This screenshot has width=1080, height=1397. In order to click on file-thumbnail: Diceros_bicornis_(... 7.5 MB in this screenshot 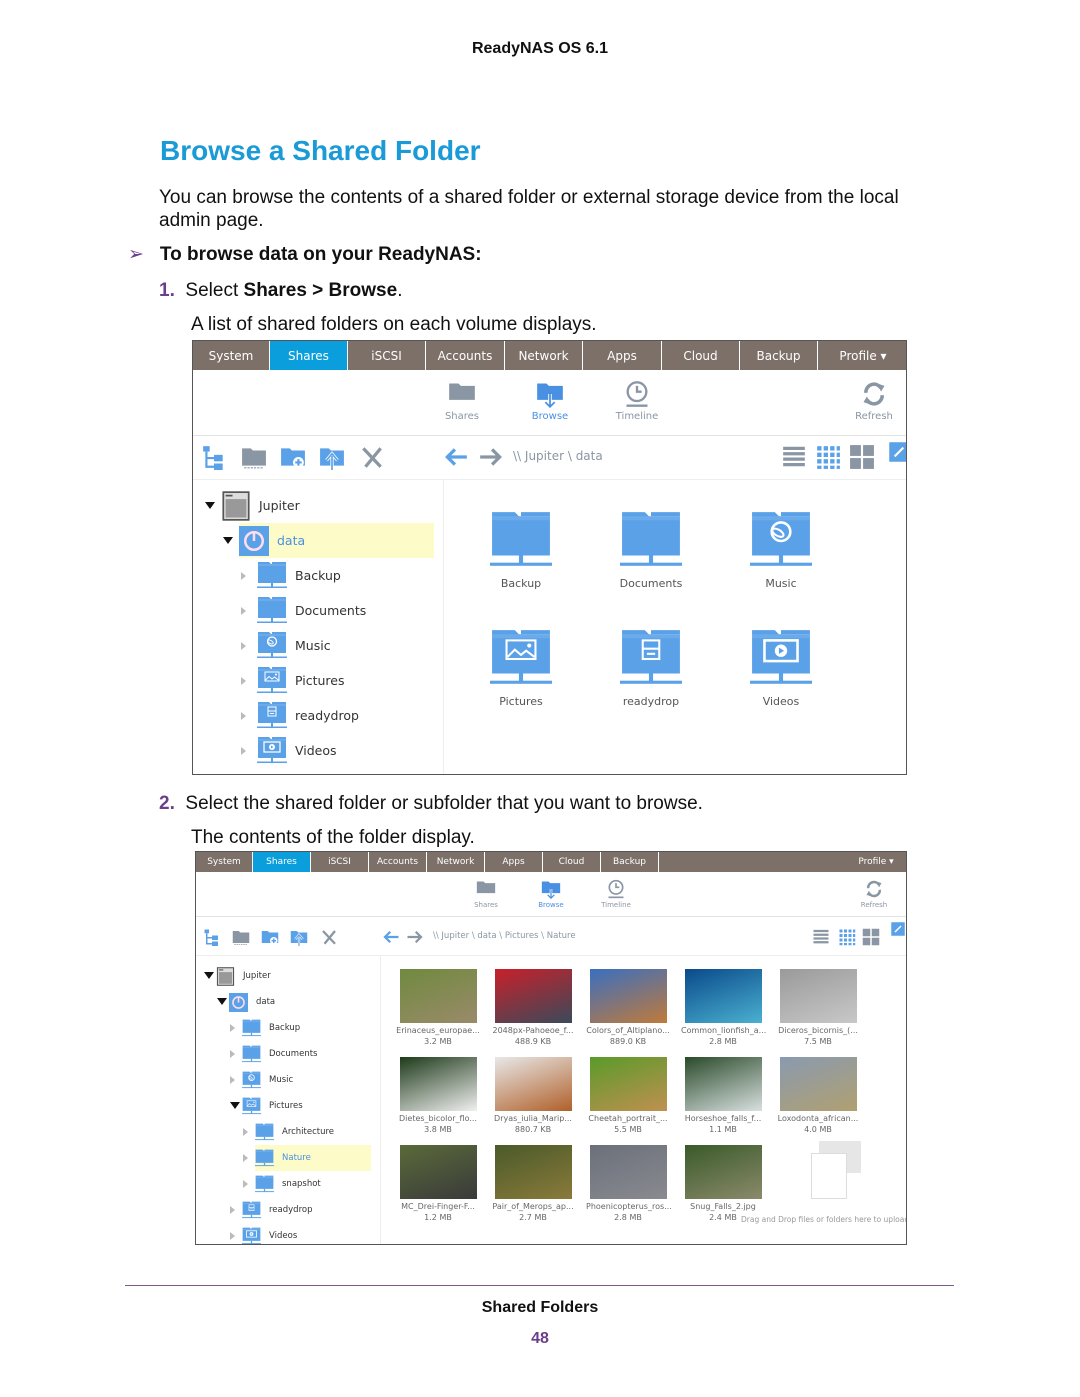, I will do `click(818, 1008)`.